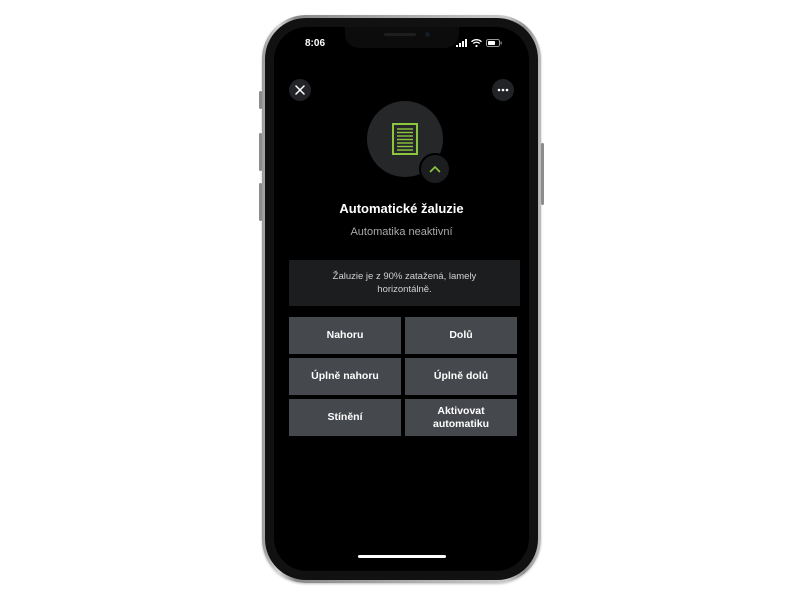  Describe the element at coordinates (399, 34) in the screenshot. I see `speaker-grille` at that location.